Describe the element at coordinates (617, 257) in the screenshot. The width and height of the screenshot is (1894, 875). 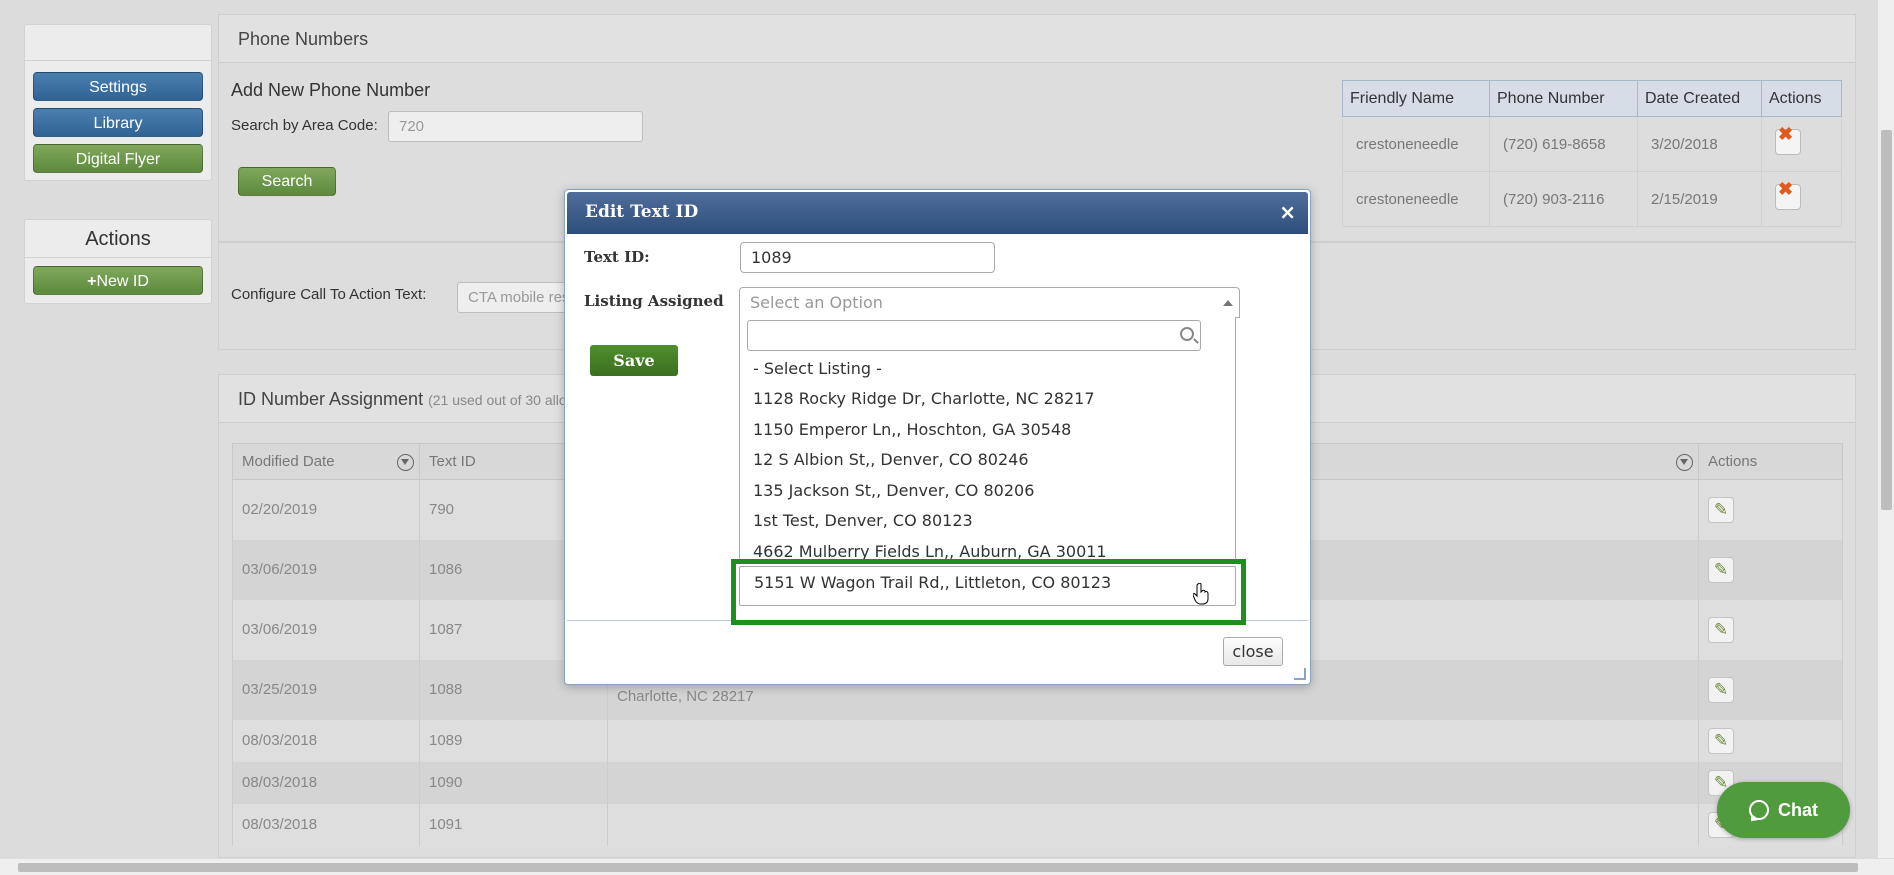
I see `text-id-label: Text ID:` at that location.